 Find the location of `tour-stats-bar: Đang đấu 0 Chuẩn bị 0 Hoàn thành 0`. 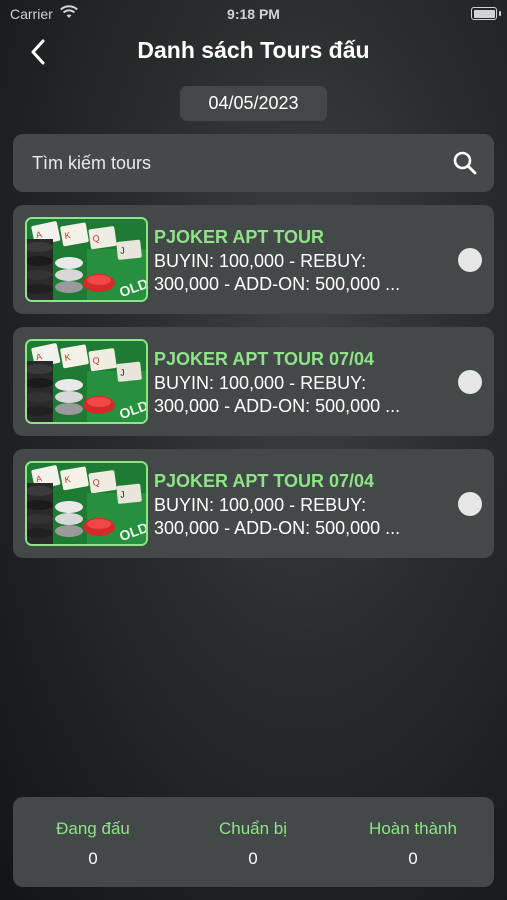

tour-stats-bar: Đang đấu 0 Chuẩn bị 0 Hoàn thành 0 is located at coordinates (253, 842).